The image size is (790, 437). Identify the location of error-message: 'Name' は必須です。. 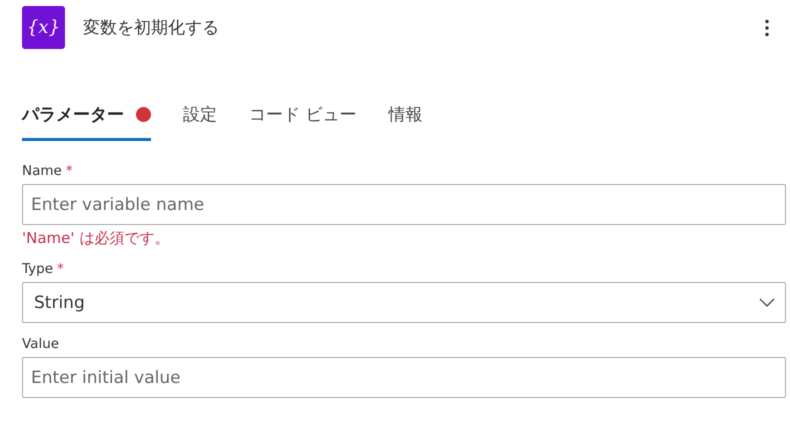
(96, 238).